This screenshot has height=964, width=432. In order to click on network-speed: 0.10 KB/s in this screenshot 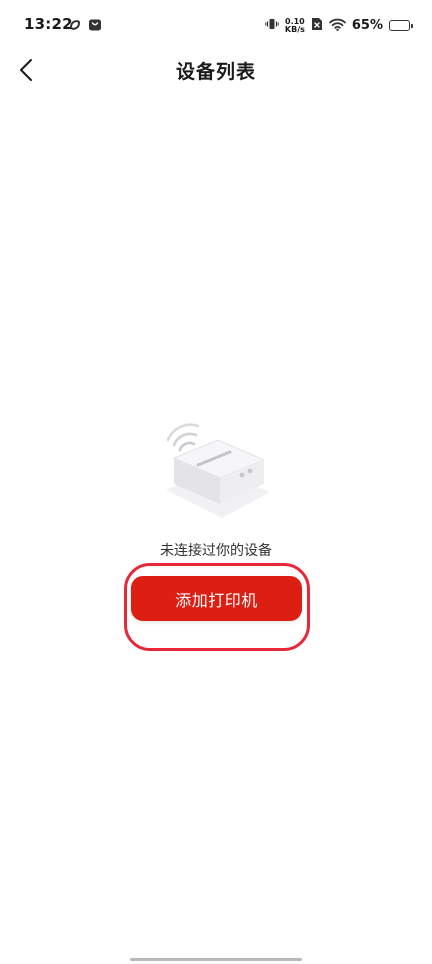, I will do `click(294, 25)`.